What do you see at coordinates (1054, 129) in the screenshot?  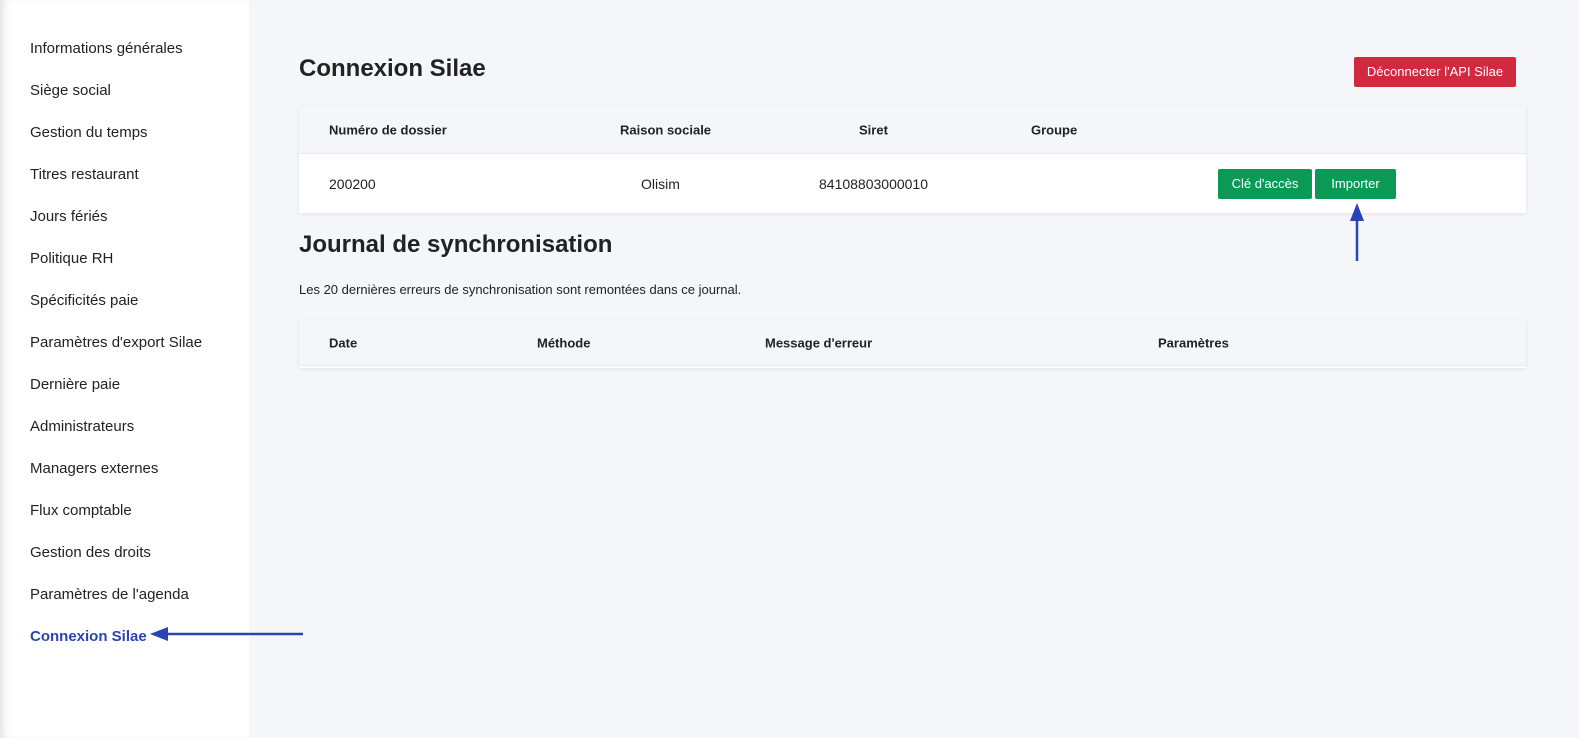 I see `column-header-groupe: Groupe` at bounding box center [1054, 129].